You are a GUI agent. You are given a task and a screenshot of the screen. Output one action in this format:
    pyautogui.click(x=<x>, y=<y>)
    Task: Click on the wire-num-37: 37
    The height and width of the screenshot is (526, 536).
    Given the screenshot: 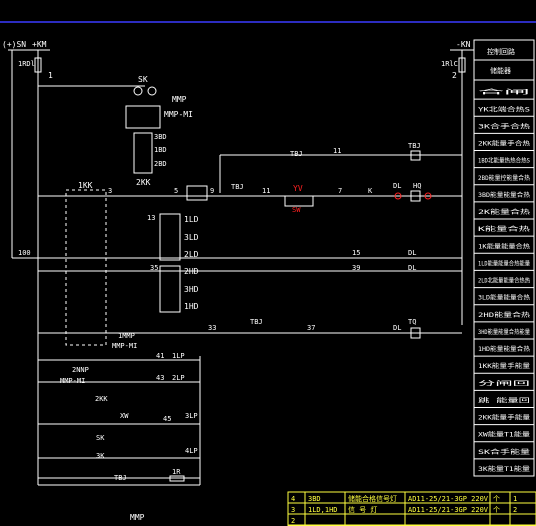 What is the action you would take?
    pyautogui.click(x=311, y=328)
    